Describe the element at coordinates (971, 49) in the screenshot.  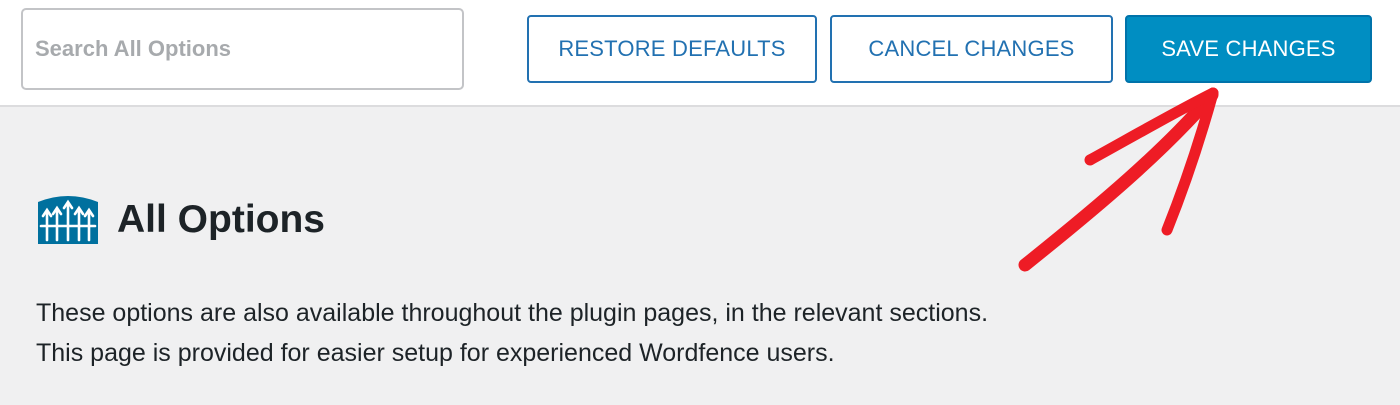
I see `cancel-changes-button: CANCEL CHANGES` at that location.